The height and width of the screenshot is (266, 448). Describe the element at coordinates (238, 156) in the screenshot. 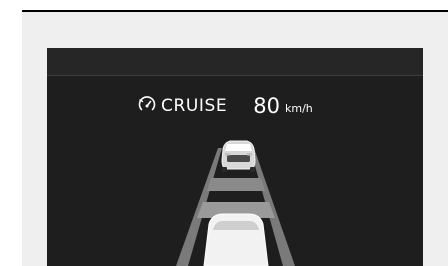

I see `vehicle-ahead-icon` at that location.